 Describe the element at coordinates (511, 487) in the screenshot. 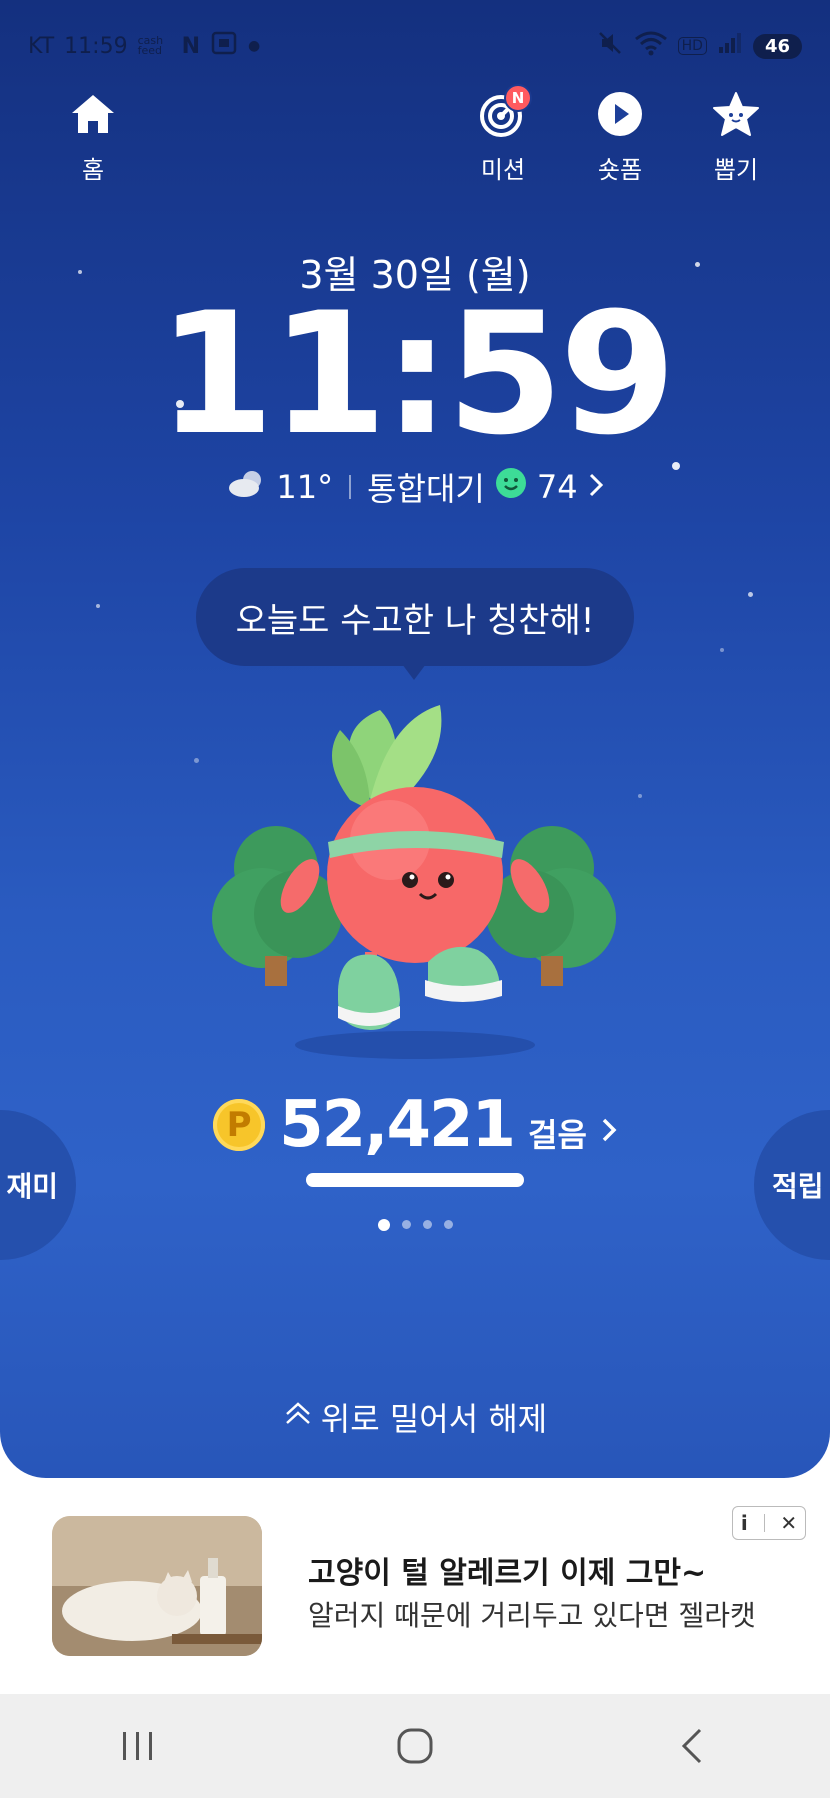

I see `smile-icon` at that location.